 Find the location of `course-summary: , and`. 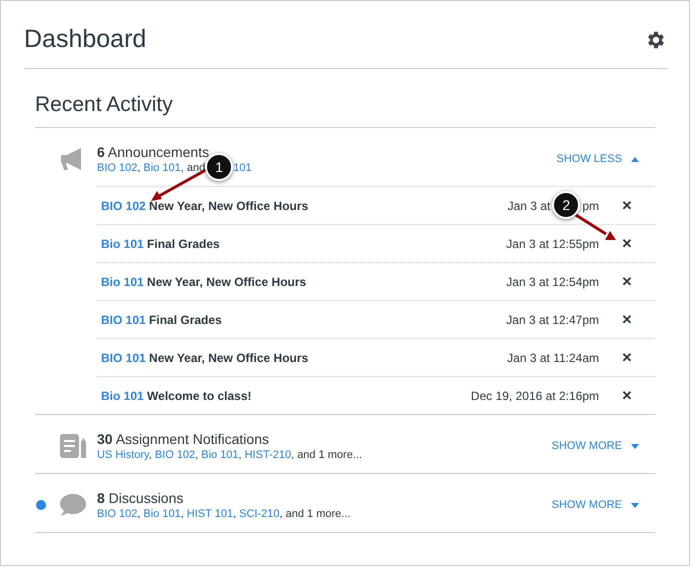

course-summary: , and is located at coordinates (193, 168).